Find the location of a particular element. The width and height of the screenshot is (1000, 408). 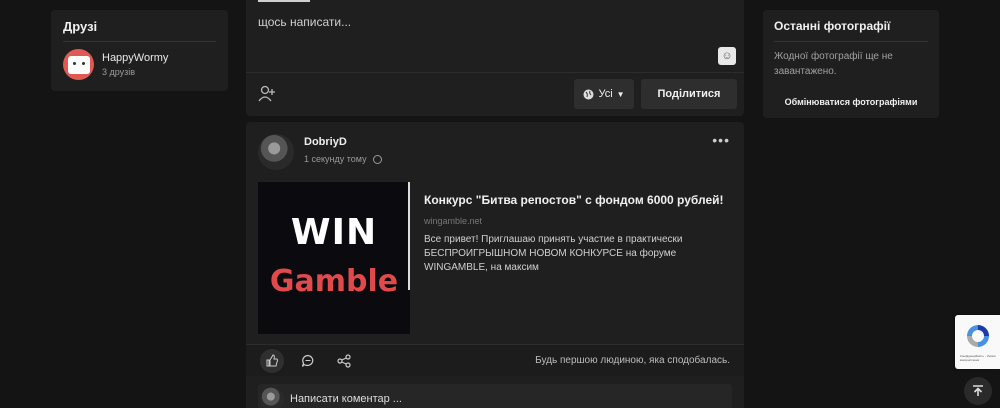

chevron-down-icon: ▼ is located at coordinates (620, 94).